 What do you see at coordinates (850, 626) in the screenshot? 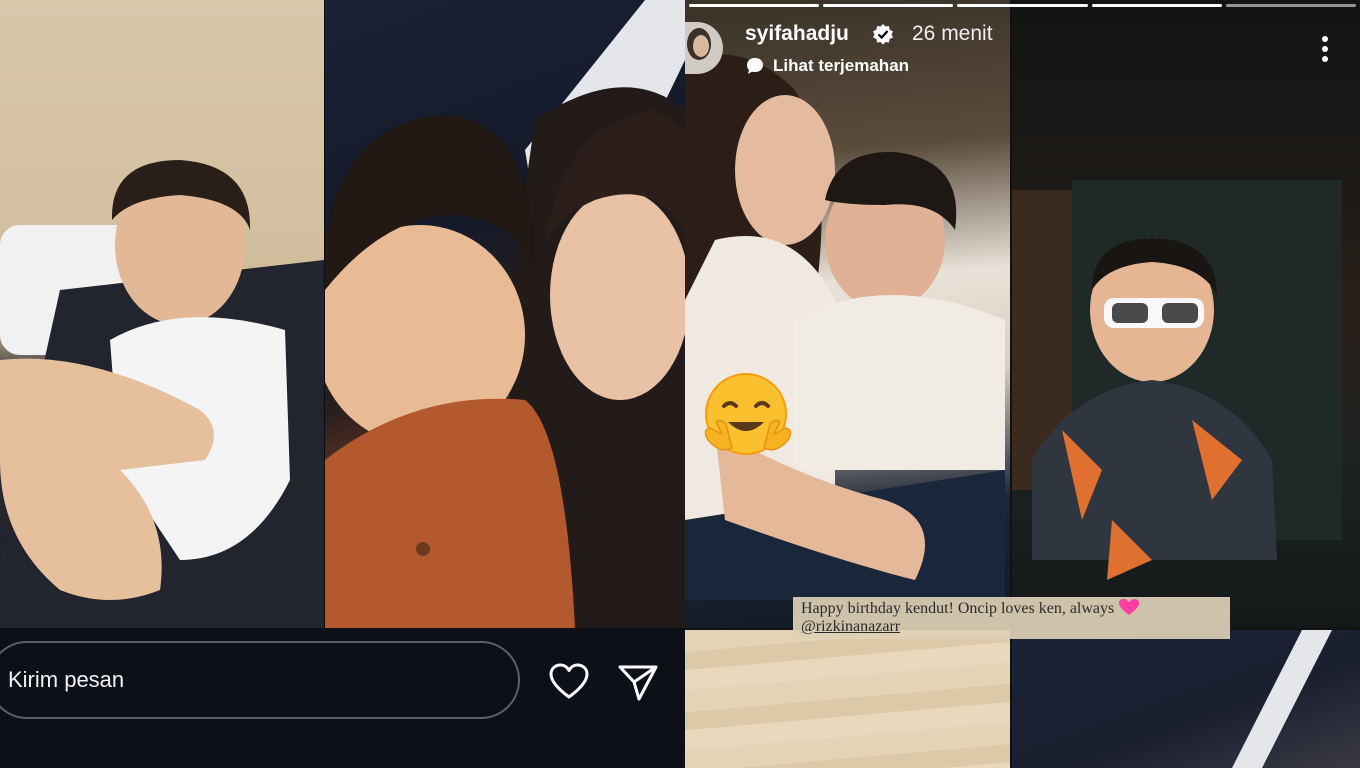
I see `mention-link: @rizkinanazarr` at bounding box center [850, 626].